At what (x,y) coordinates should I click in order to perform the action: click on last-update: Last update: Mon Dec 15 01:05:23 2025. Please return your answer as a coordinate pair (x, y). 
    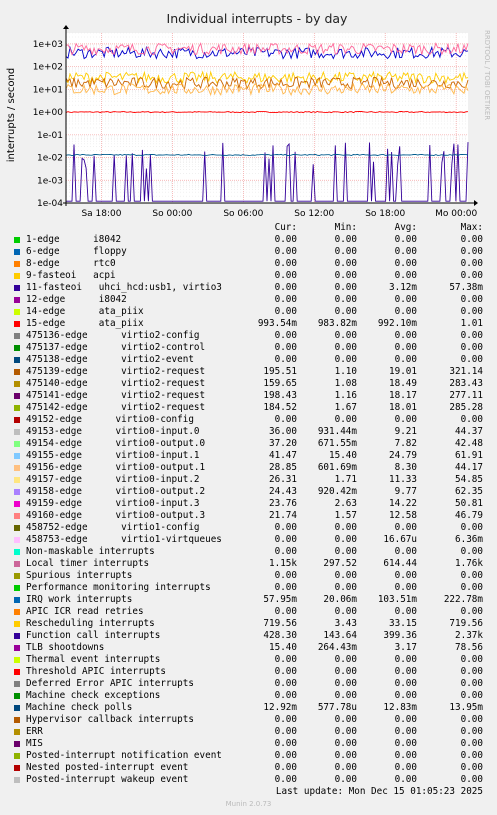
    Looking at the image, I should click on (379, 791).